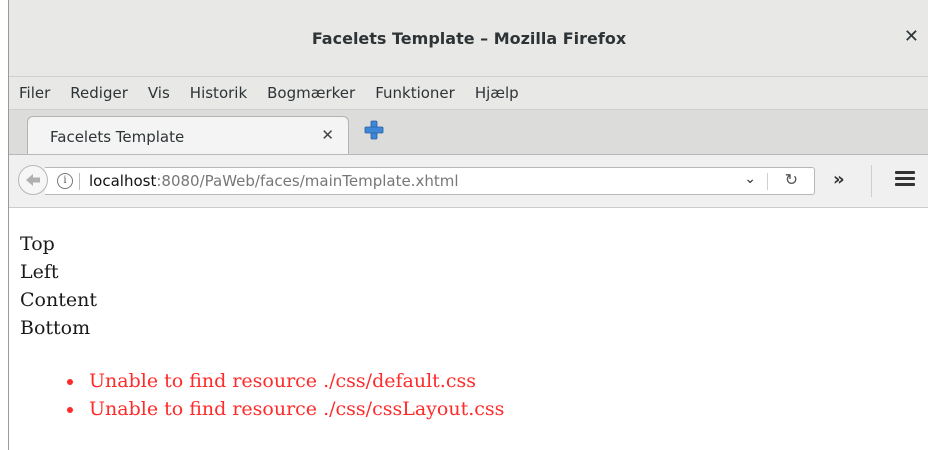 The width and height of the screenshot is (928, 450). Describe the element at coordinates (58, 300) in the screenshot. I see `text-content: Content` at that location.